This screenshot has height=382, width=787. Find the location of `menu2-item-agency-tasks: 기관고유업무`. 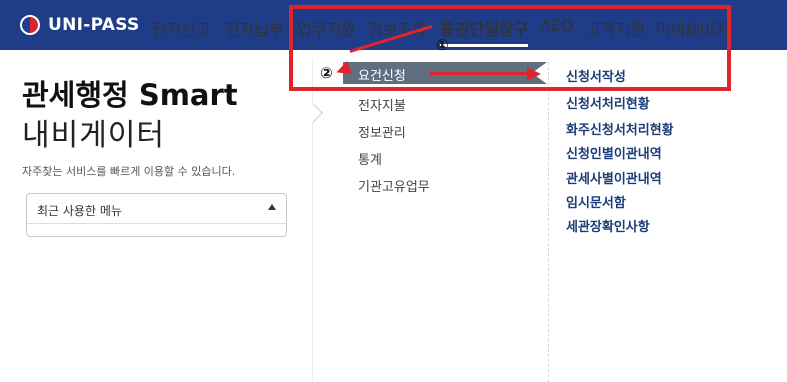

menu2-item-agency-tasks: 기관고유업무 is located at coordinates (394, 185).